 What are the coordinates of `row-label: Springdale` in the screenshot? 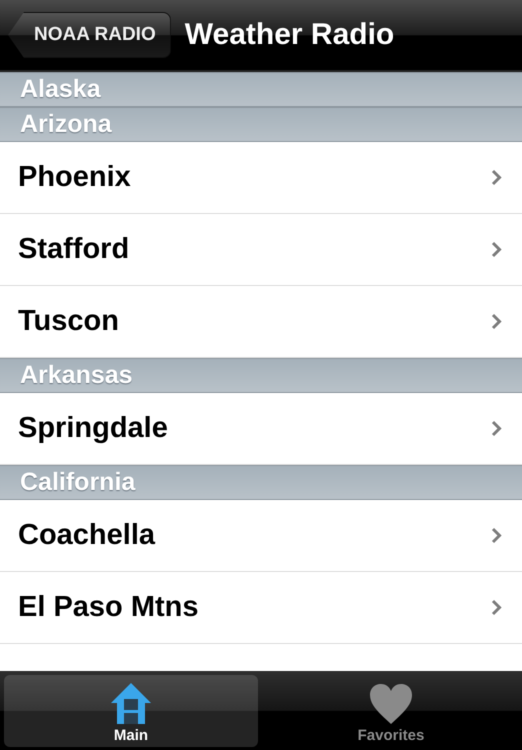 It's located at (93, 428).